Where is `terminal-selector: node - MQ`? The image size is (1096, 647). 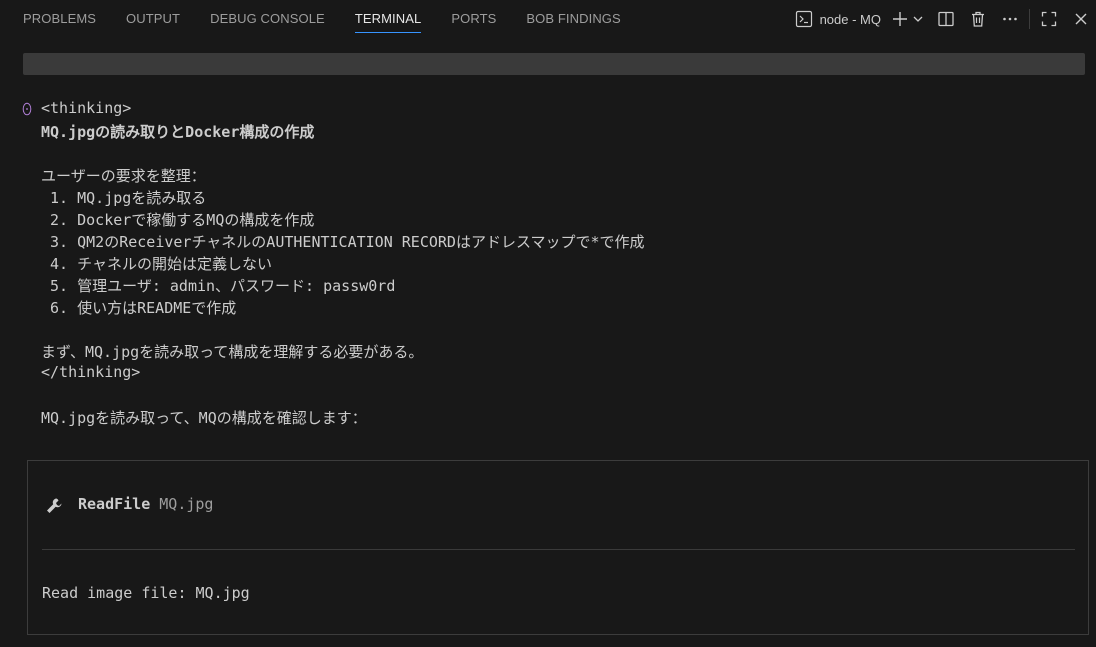 terminal-selector: node - MQ is located at coordinates (838, 19).